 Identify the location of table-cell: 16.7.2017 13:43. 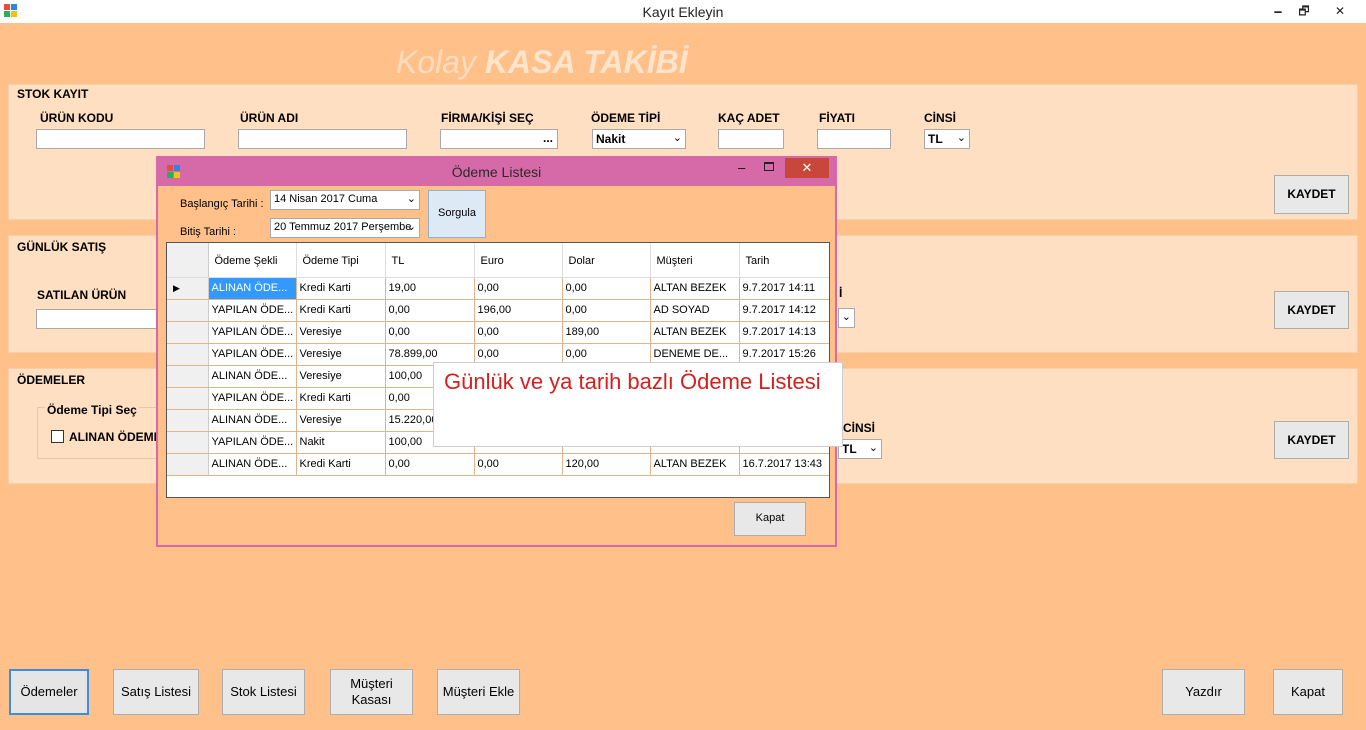
(784, 464).